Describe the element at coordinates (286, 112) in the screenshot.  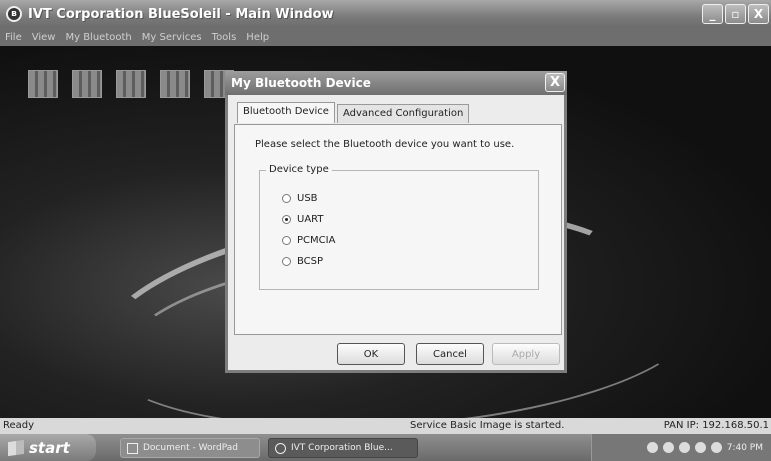
I see `tab-bluetooth-device: Bluetooth Device` at that location.